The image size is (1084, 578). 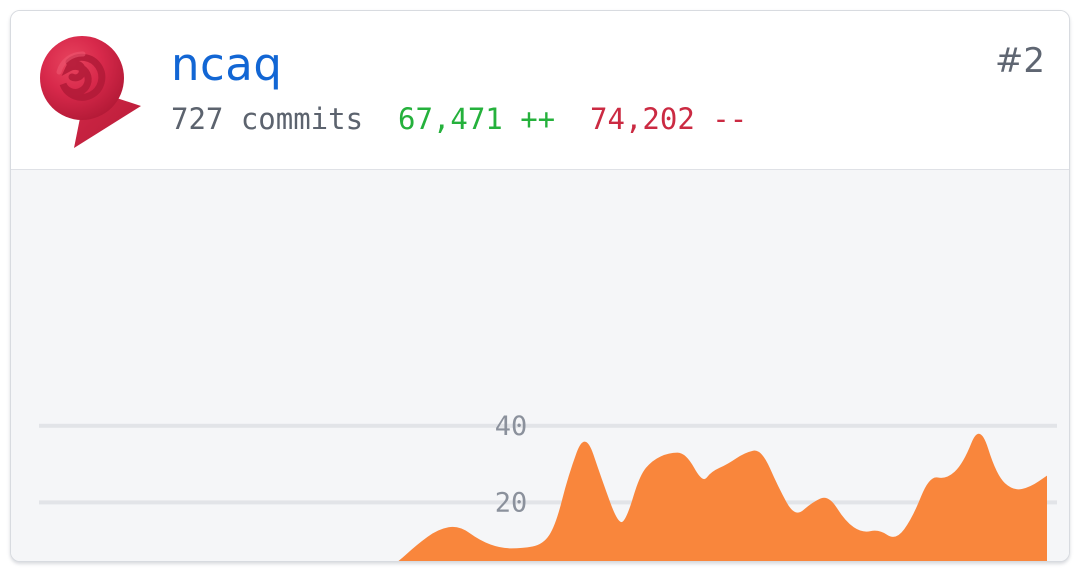 What do you see at coordinates (511, 426) in the screenshot?
I see `y-tick-label: 40` at bounding box center [511, 426].